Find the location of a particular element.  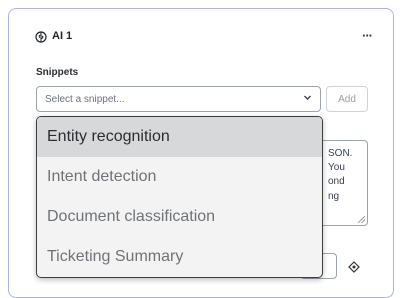

textarea-text-fragment: ng is located at coordinates (334, 196).